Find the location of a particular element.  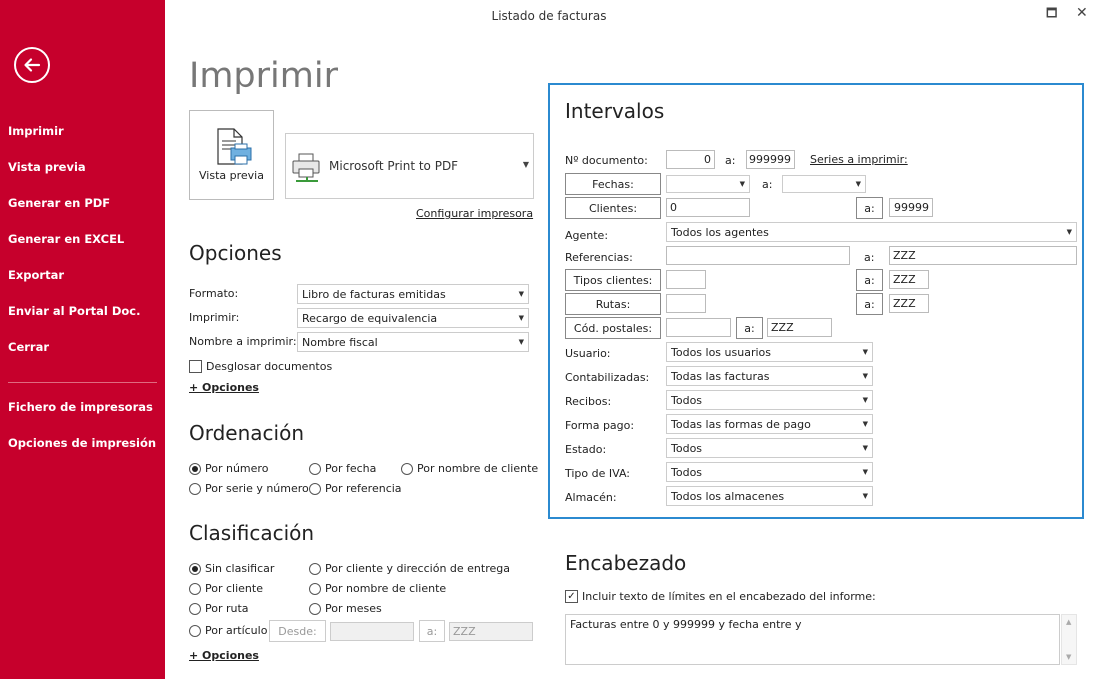

sidebar-item-vista-previa: Vista previa is located at coordinates (47, 167).